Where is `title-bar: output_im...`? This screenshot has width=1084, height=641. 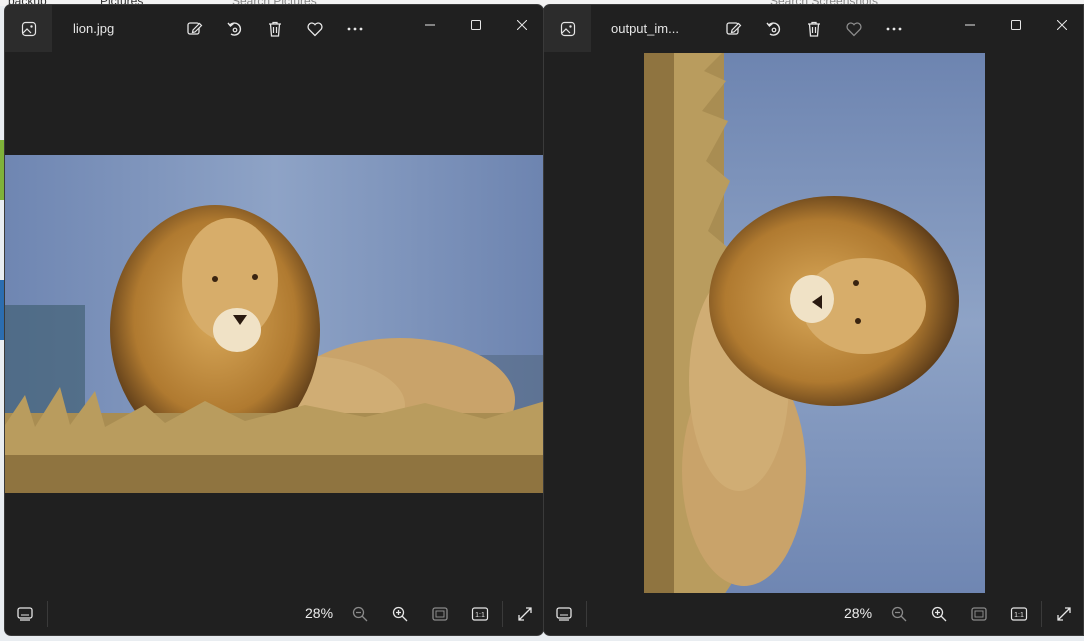 title-bar: output_im... is located at coordinates (813, 29).